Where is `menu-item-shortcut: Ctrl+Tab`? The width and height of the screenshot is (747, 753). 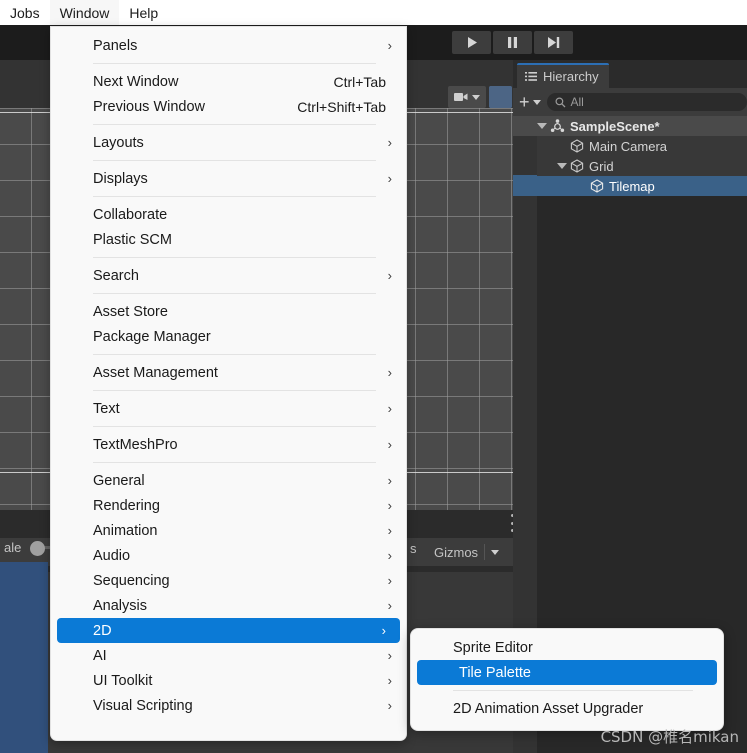
menu-item-shortcut: Ctrl+Tab is located at coordinates (359, 81).